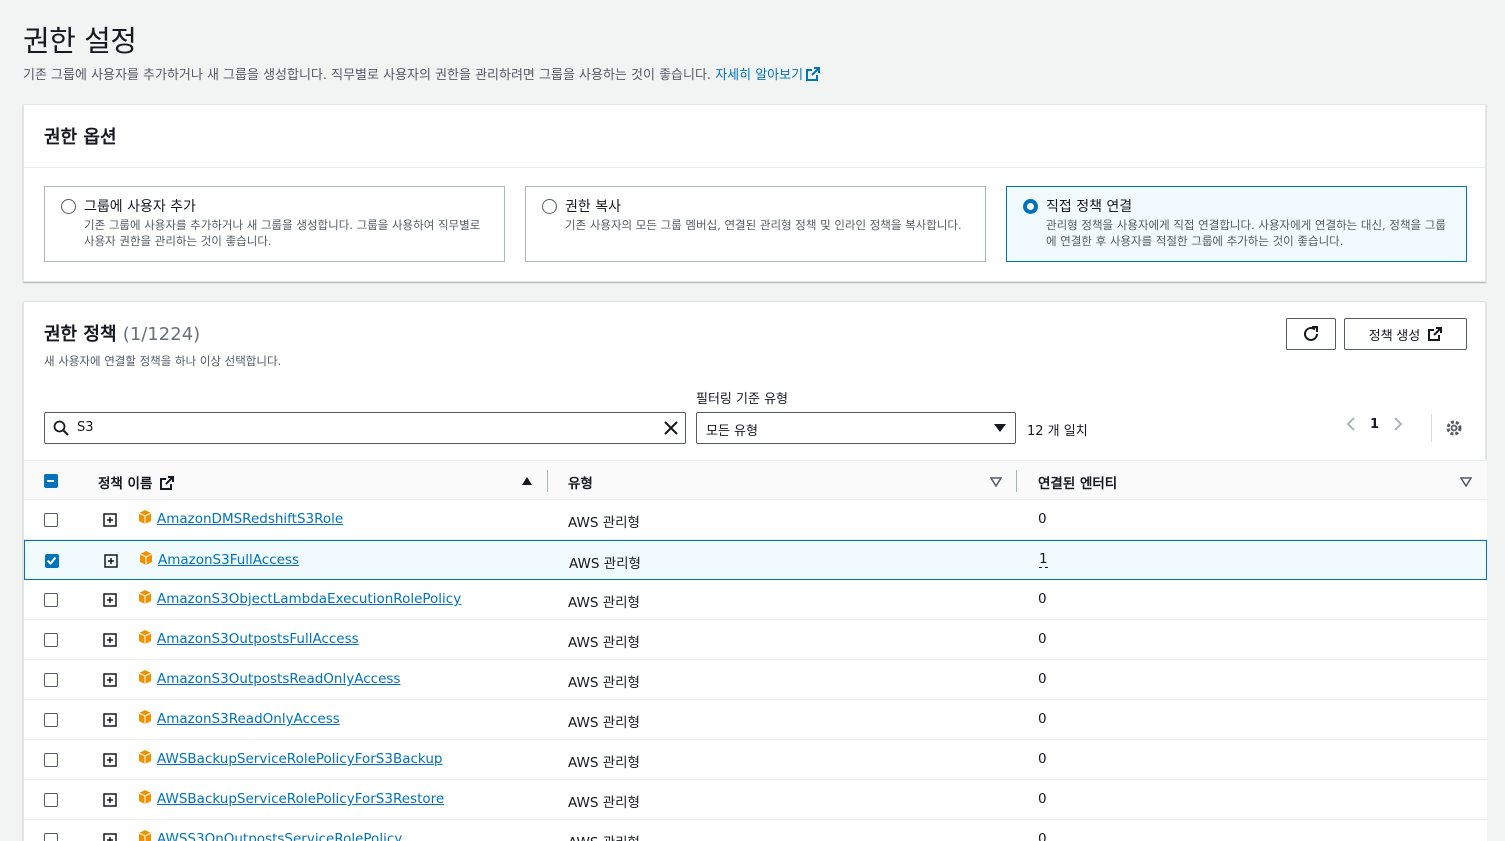 This screenshot has width=1505, height=841. Describe the element at coordinates (248, 719) in the screenshot. I see `policy-name-link: AmazonS3ReadOnlyAccess` at that location.